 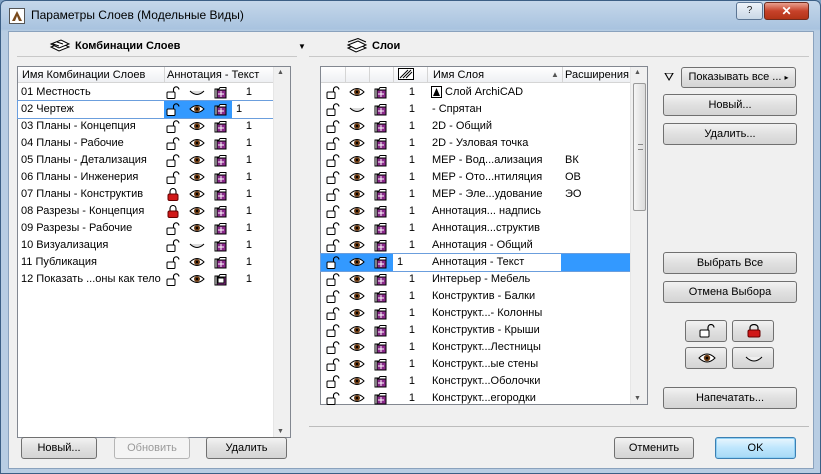 I want to click on table-row: 1 2D - Общий, so click(x=475, y=126).